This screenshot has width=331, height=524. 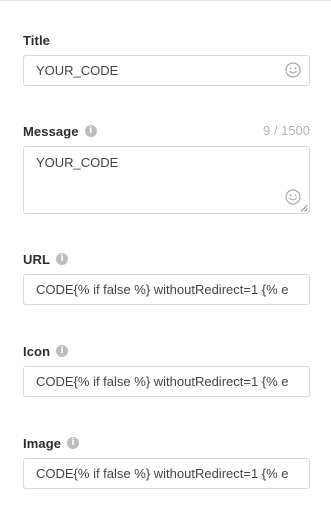 I want to click on message-label-row: Message i 9 / 1500, so click(x=166, y=131).